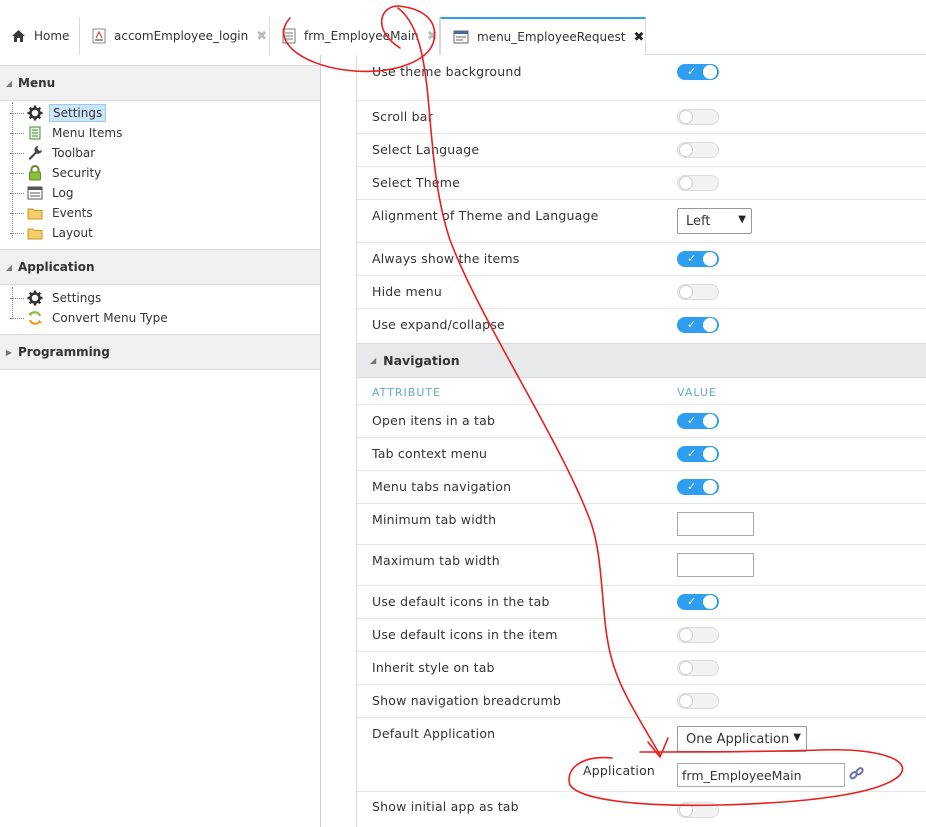 The height and width of the screenshot is (827, 926). What do you see at coordinates (35, 298) in the screenshot?
I see `gear-icon` at bounding box center [35, 298].